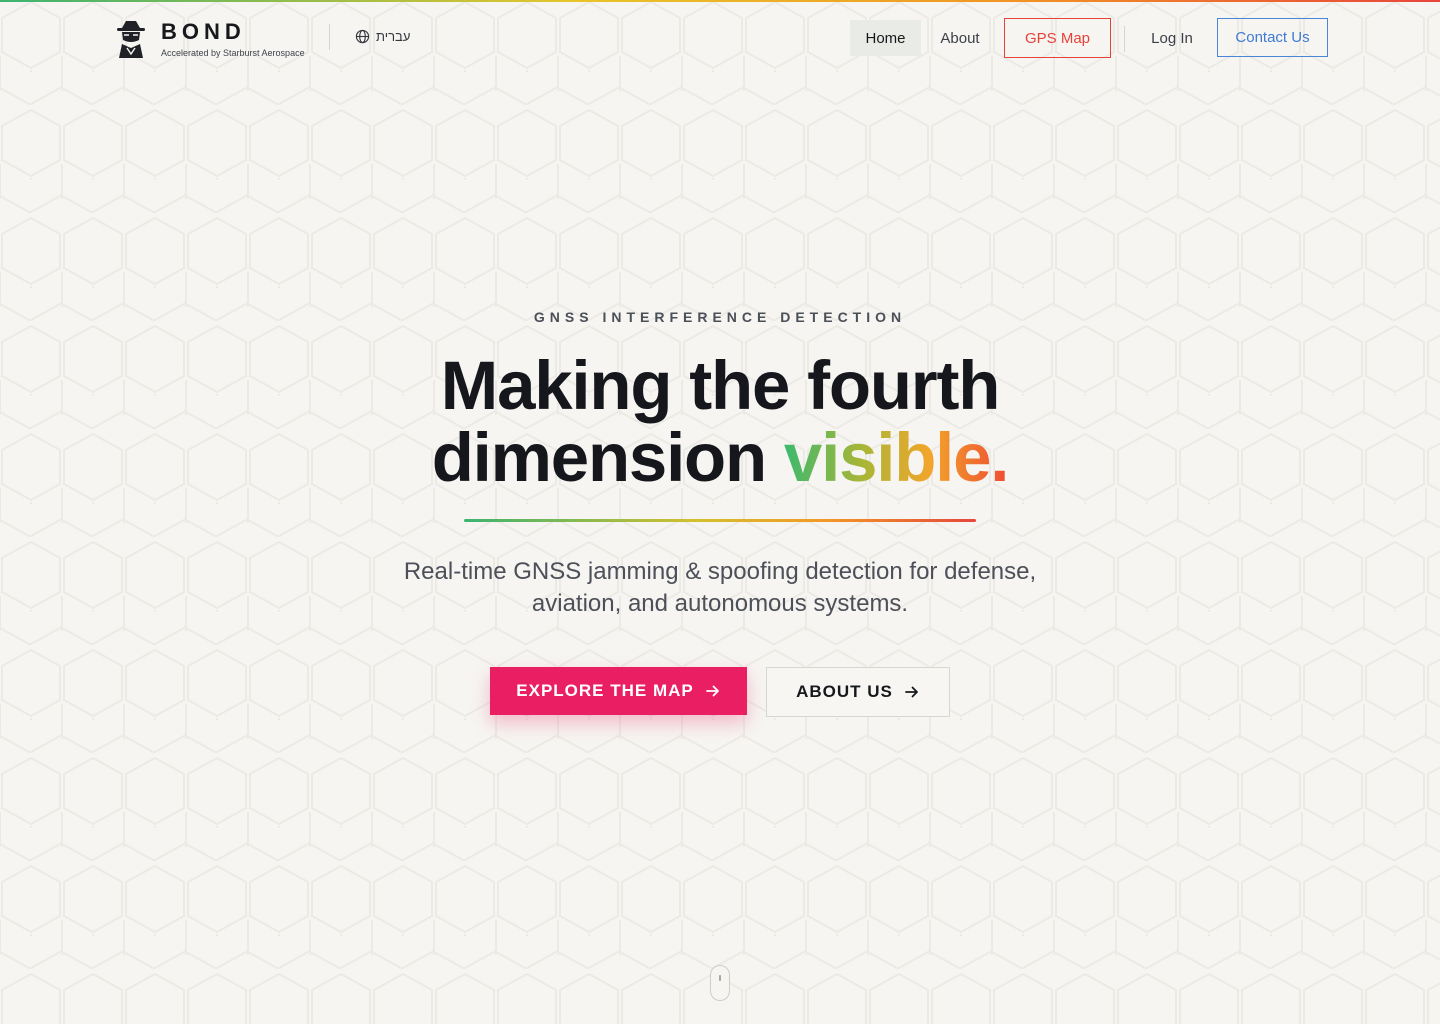  I want to click on headline-accent-word: visible., so click(896, 457).